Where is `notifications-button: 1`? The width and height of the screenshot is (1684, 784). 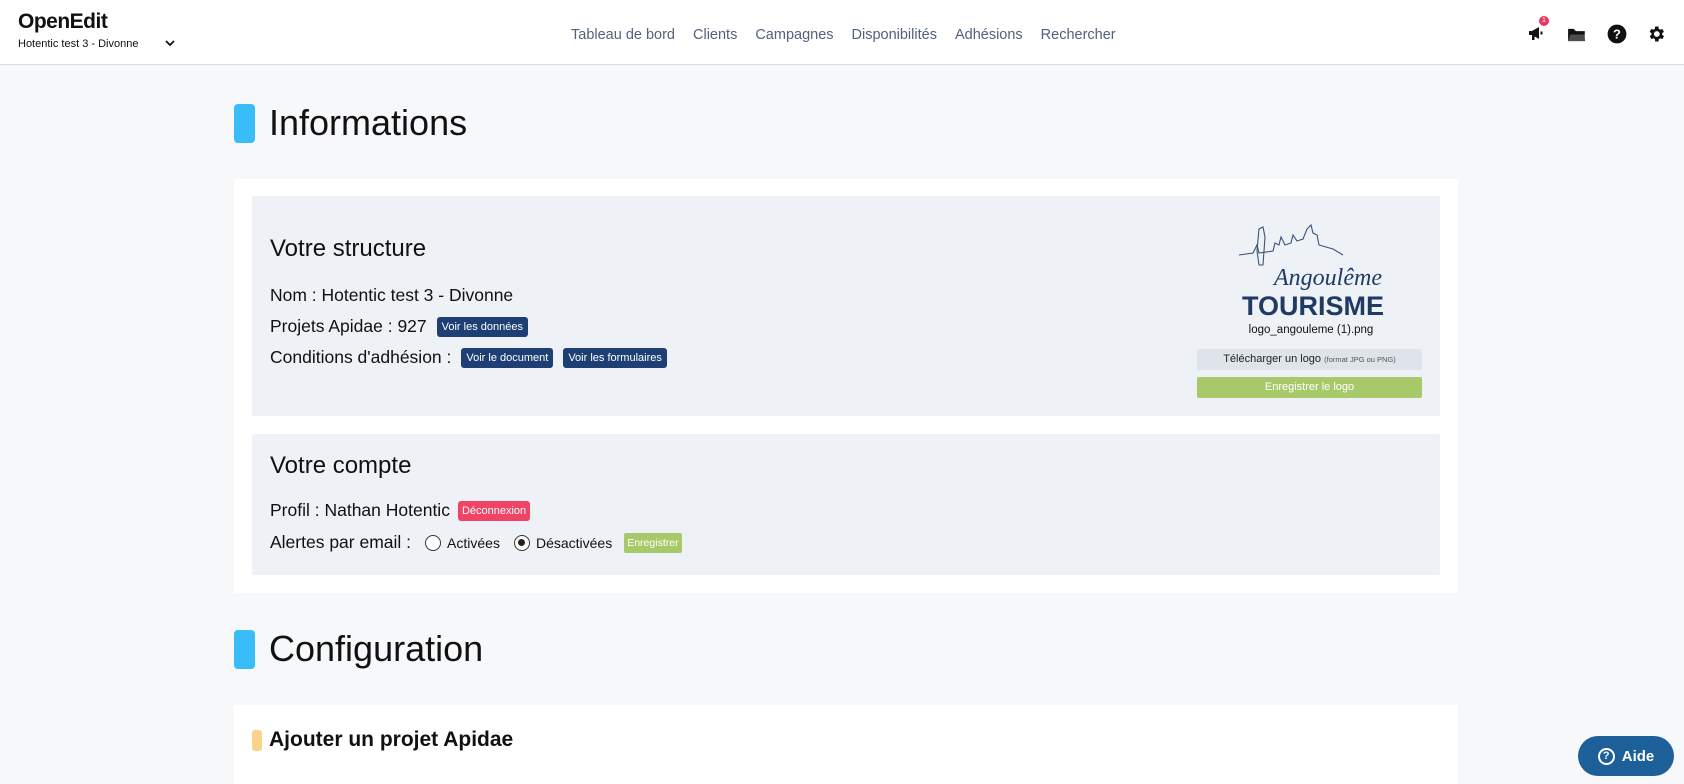
notifications-button: 1 is located at coordinates (1538, 29).